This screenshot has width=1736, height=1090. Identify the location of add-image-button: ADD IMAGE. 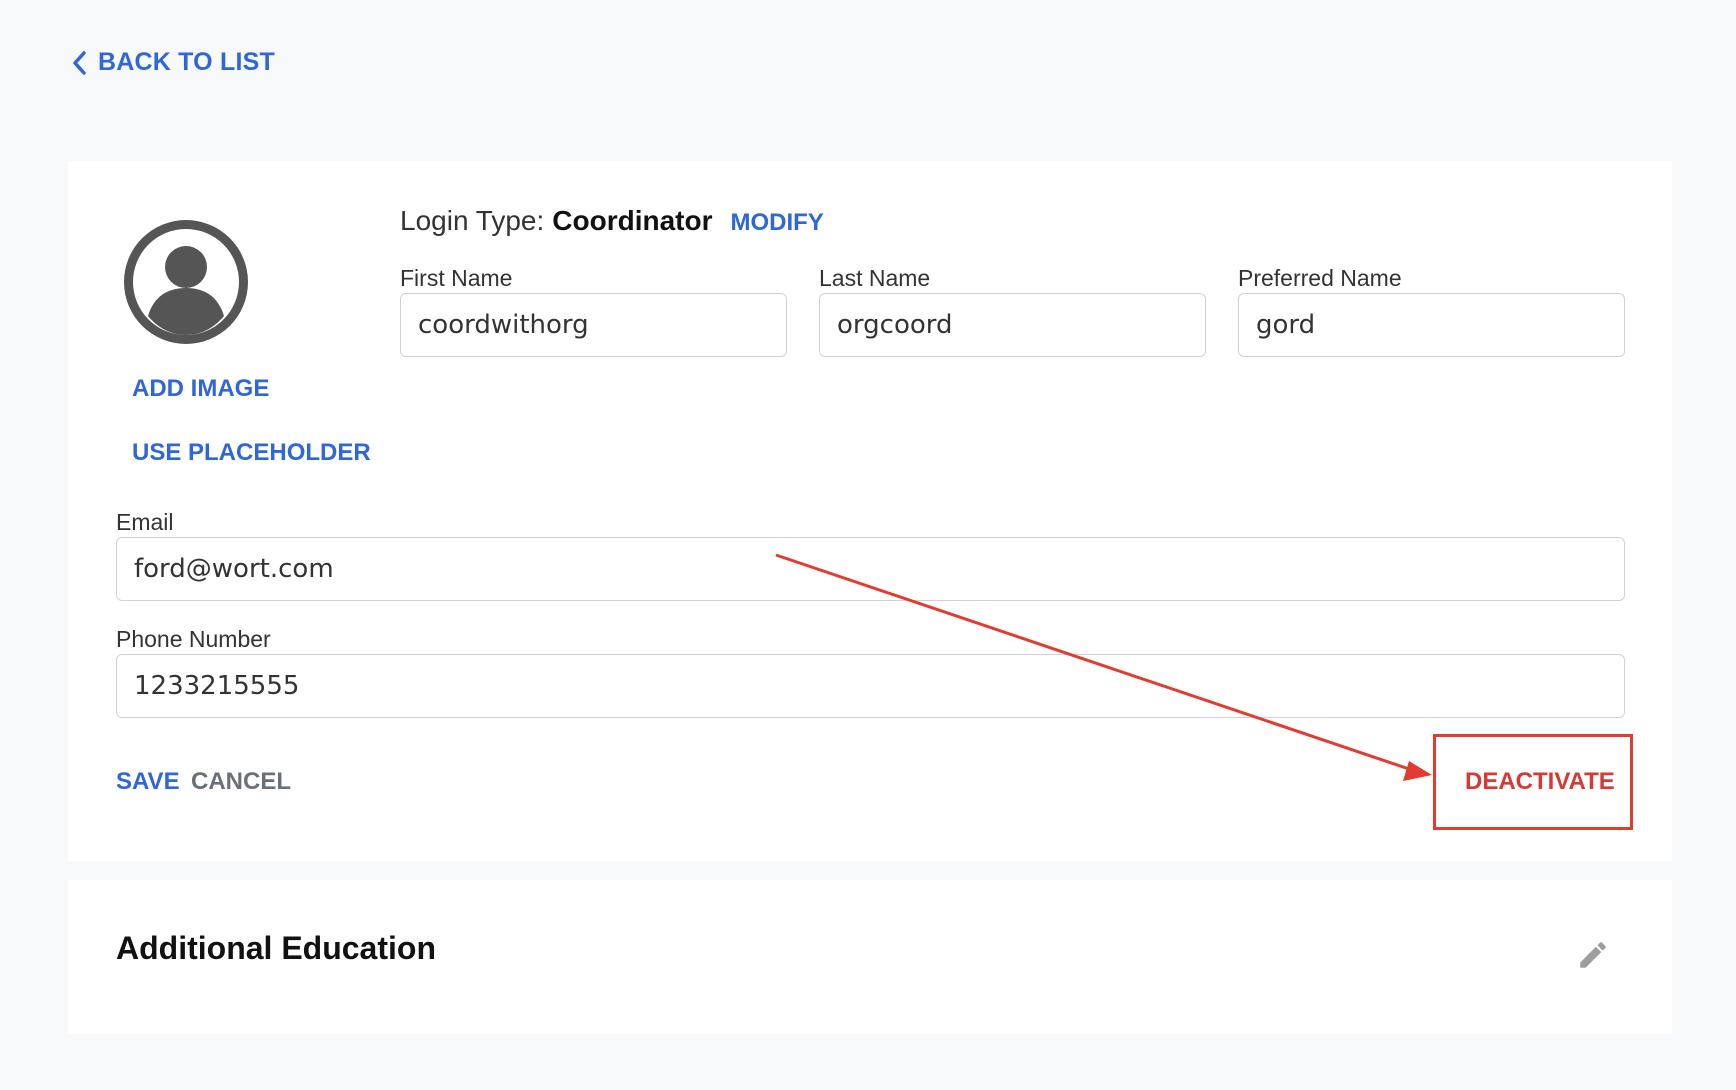
(200, 389).